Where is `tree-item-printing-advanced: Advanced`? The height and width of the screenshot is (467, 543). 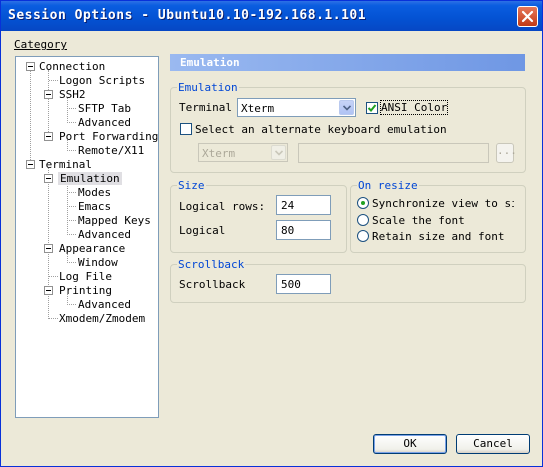 tree-item-printing-advanced: Advanced is located at coordinates (104, 304).